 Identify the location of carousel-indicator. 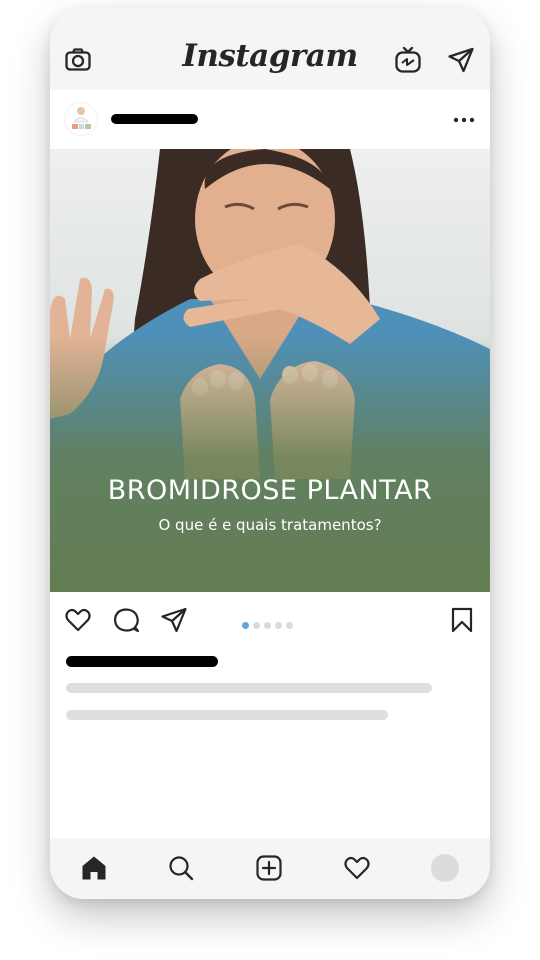
(269, 622).